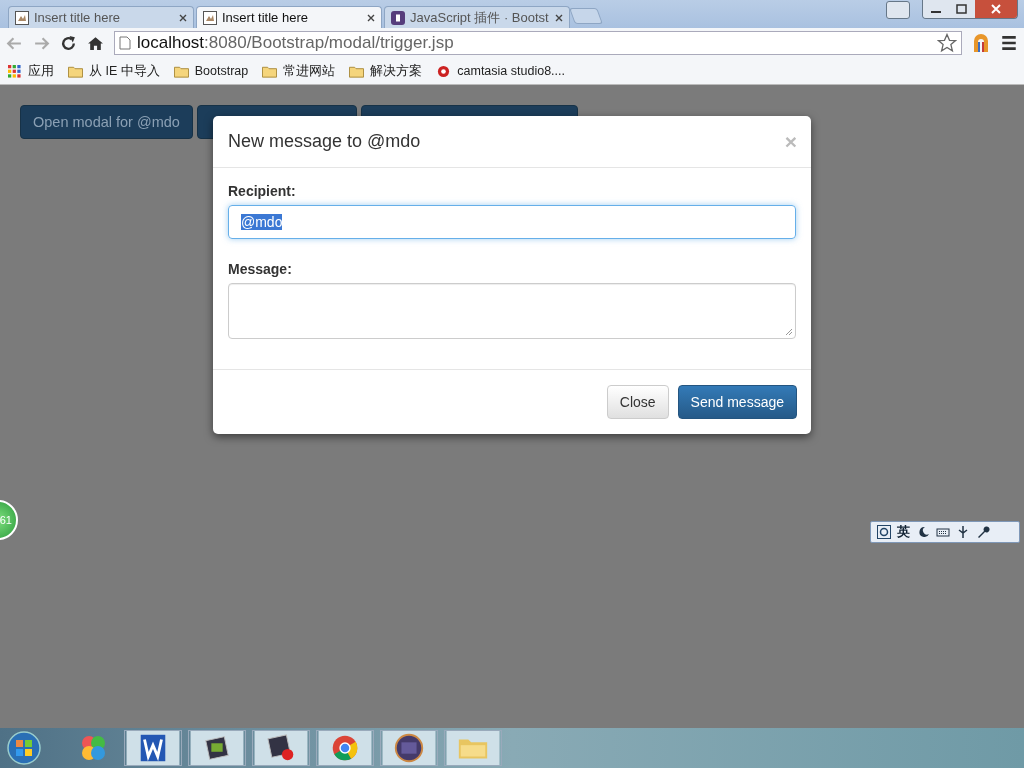 The image size is (1024, 768). Describe the element at coordinates (262, 191) in the screenshot. I see `field-label: Recipient:` at that location.